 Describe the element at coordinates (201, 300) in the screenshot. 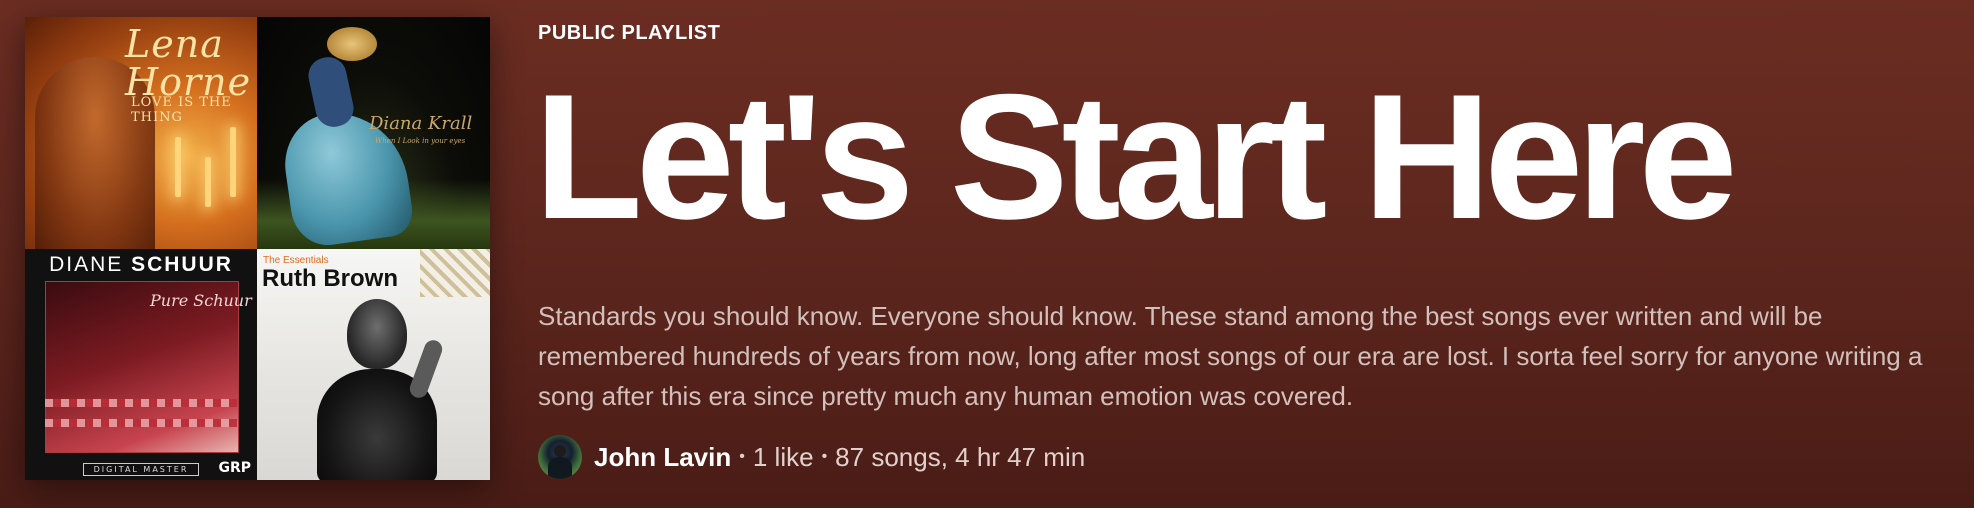

I see `cover-album-text: Pure Schuur` at that location.